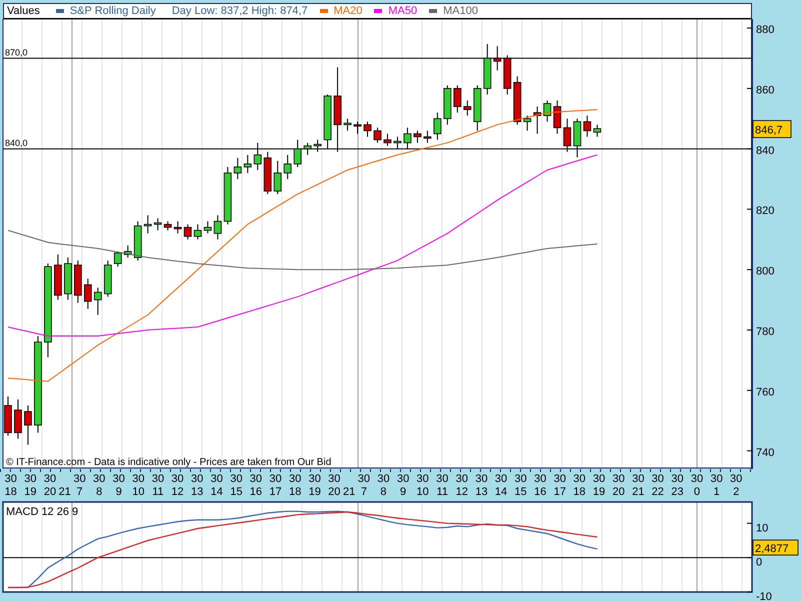  What do you see at coordinates (764, 596) in the screenshot?
I see `y-axis-label: -10` at bounding box center [764, 596].